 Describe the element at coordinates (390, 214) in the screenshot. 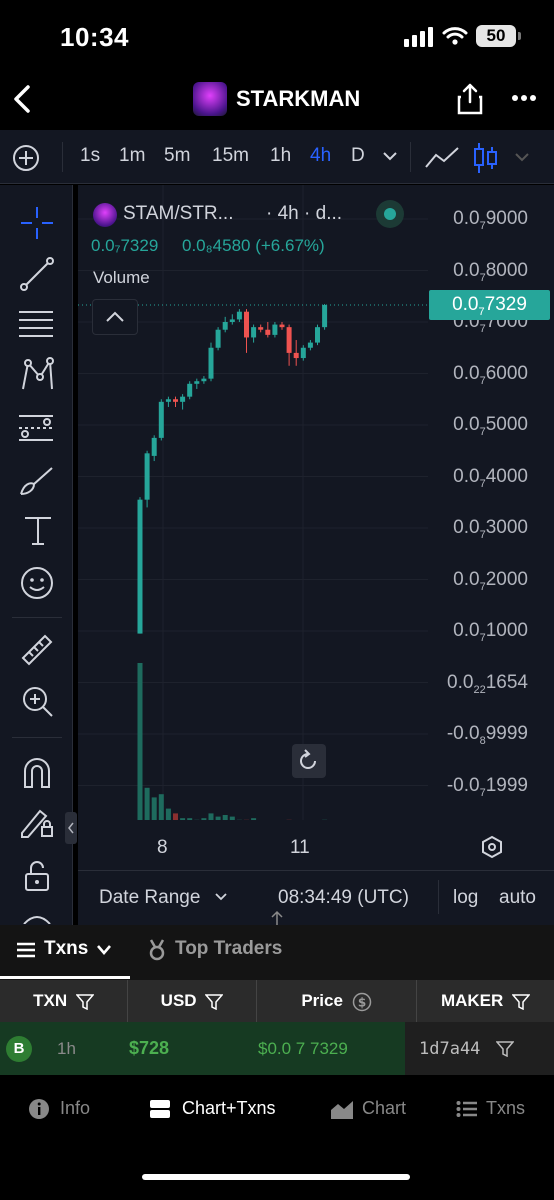

I see `market-status-indicator` at that location.